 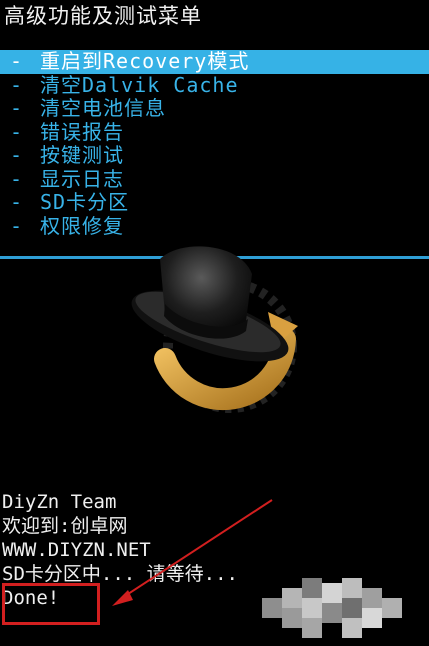 I want to click on menu-item-label: SD卡分区, so click(x=85, y=202).